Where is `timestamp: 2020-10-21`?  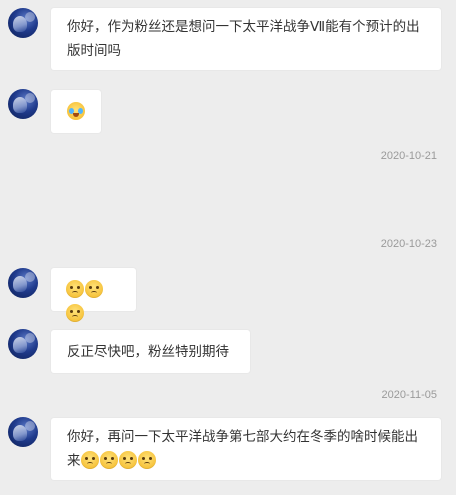 timestamp: 2020-10-21 is located at coordinates (408, 156).